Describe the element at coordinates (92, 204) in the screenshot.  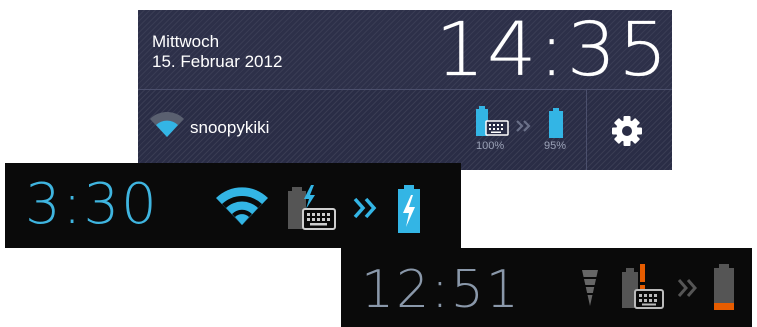
I see `clock: 3:30` at that location.